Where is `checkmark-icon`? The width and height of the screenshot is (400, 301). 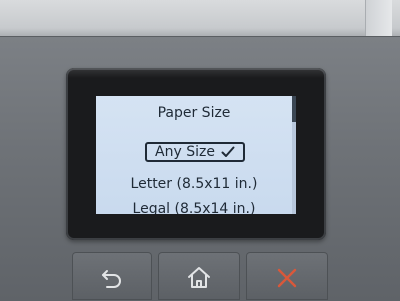 checkmark-icon is located at coordinates (228, 152).